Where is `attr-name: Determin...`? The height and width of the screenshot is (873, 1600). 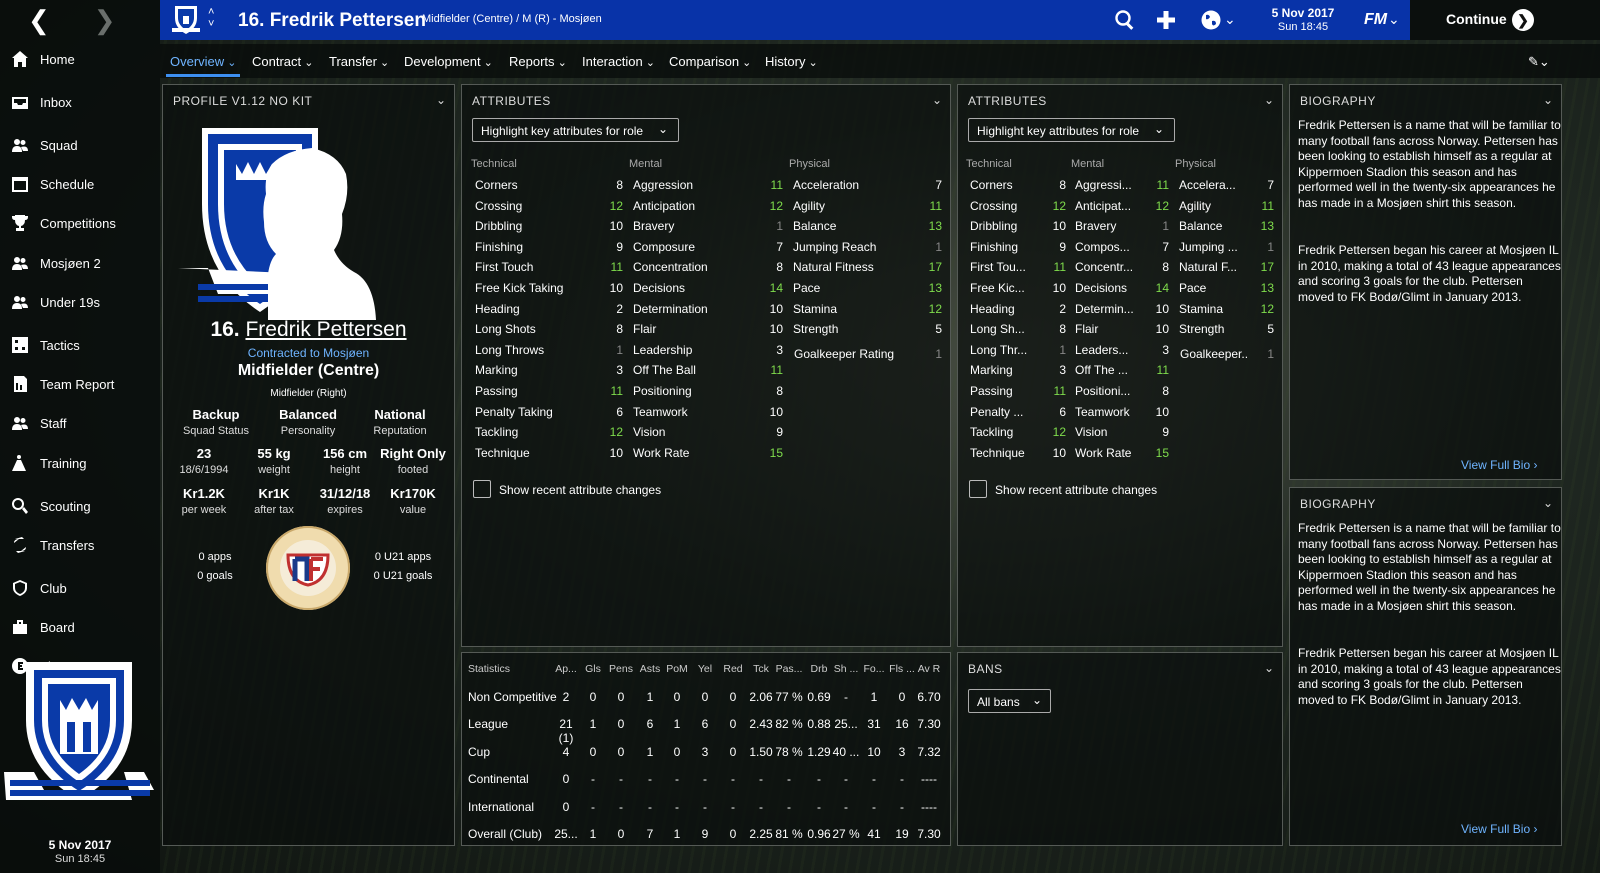
attr-name: Determin... is located at coordinates (1104, 308).